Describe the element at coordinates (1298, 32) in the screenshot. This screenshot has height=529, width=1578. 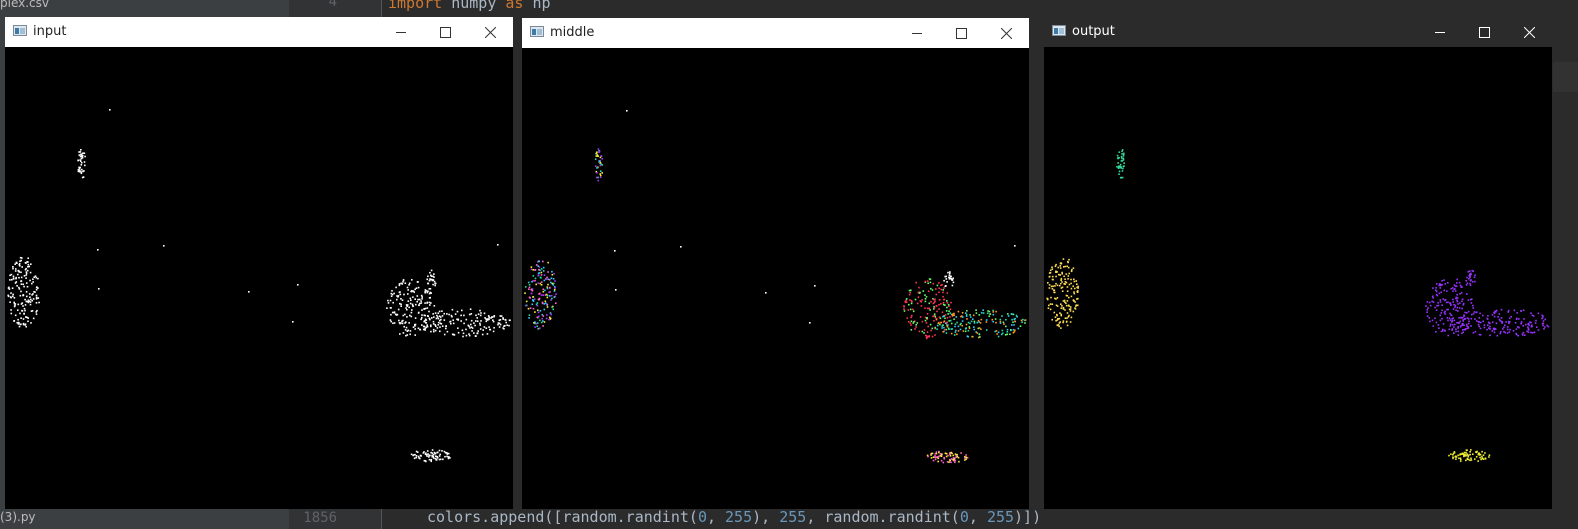
I see `window-titlebar: output` at that location.